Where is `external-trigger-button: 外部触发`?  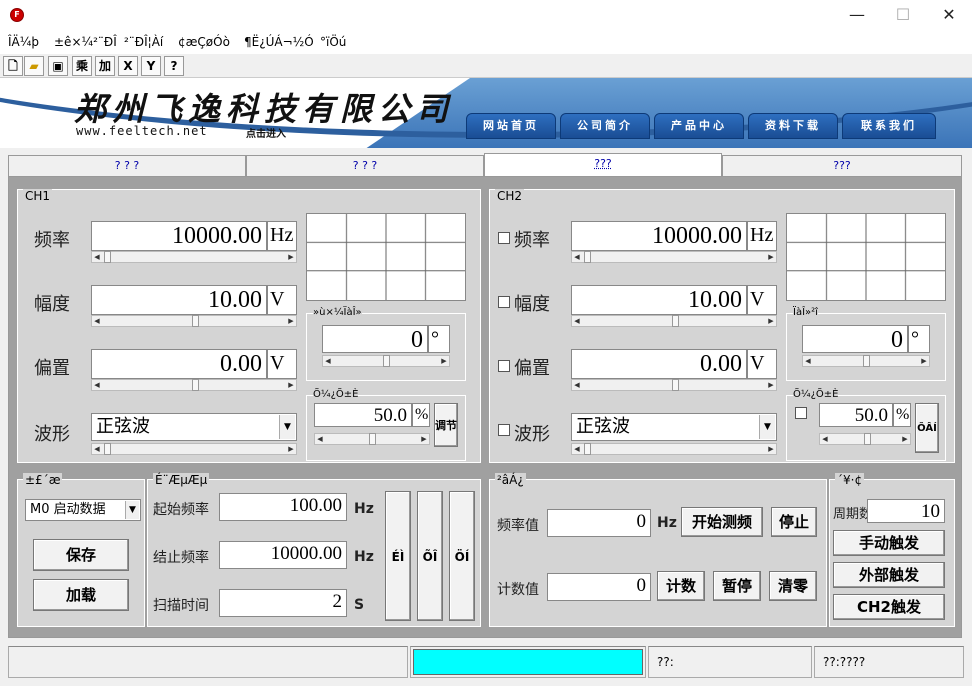
external-trigger-button: 外部触发 is located at coordinates (889, 575).